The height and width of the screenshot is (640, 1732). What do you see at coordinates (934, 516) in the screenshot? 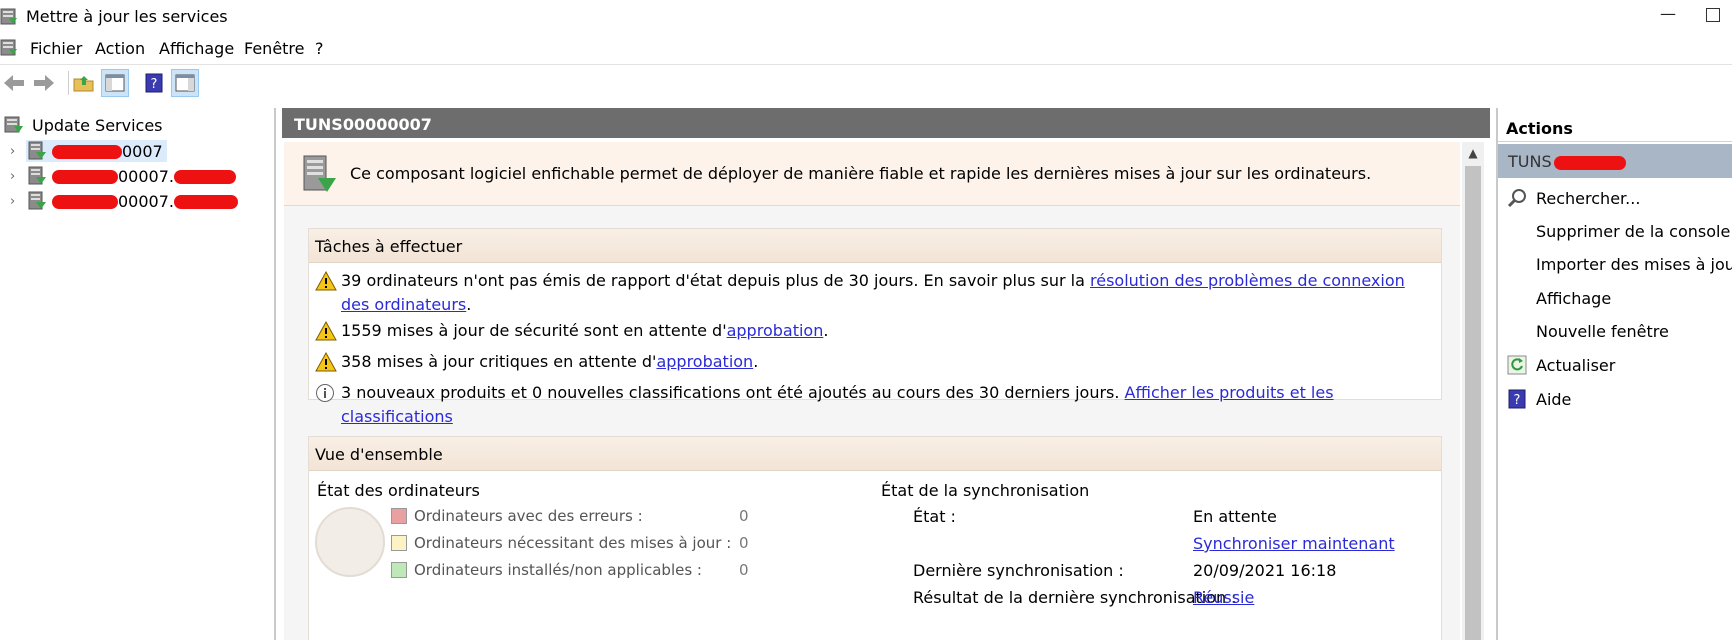
I see `sync-state-label: État :` at bounding box center [934, 516].